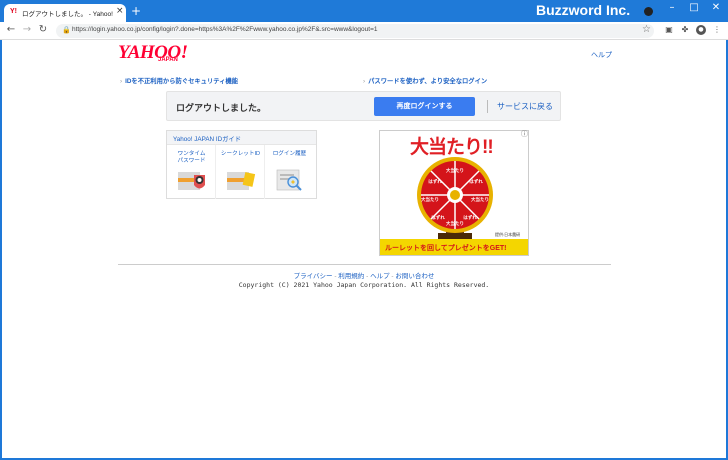 This screenshot has width=728, height=460. Describe the element at coordinates (289, 180) in the screenshot. I see `login-history-icon` at that location.